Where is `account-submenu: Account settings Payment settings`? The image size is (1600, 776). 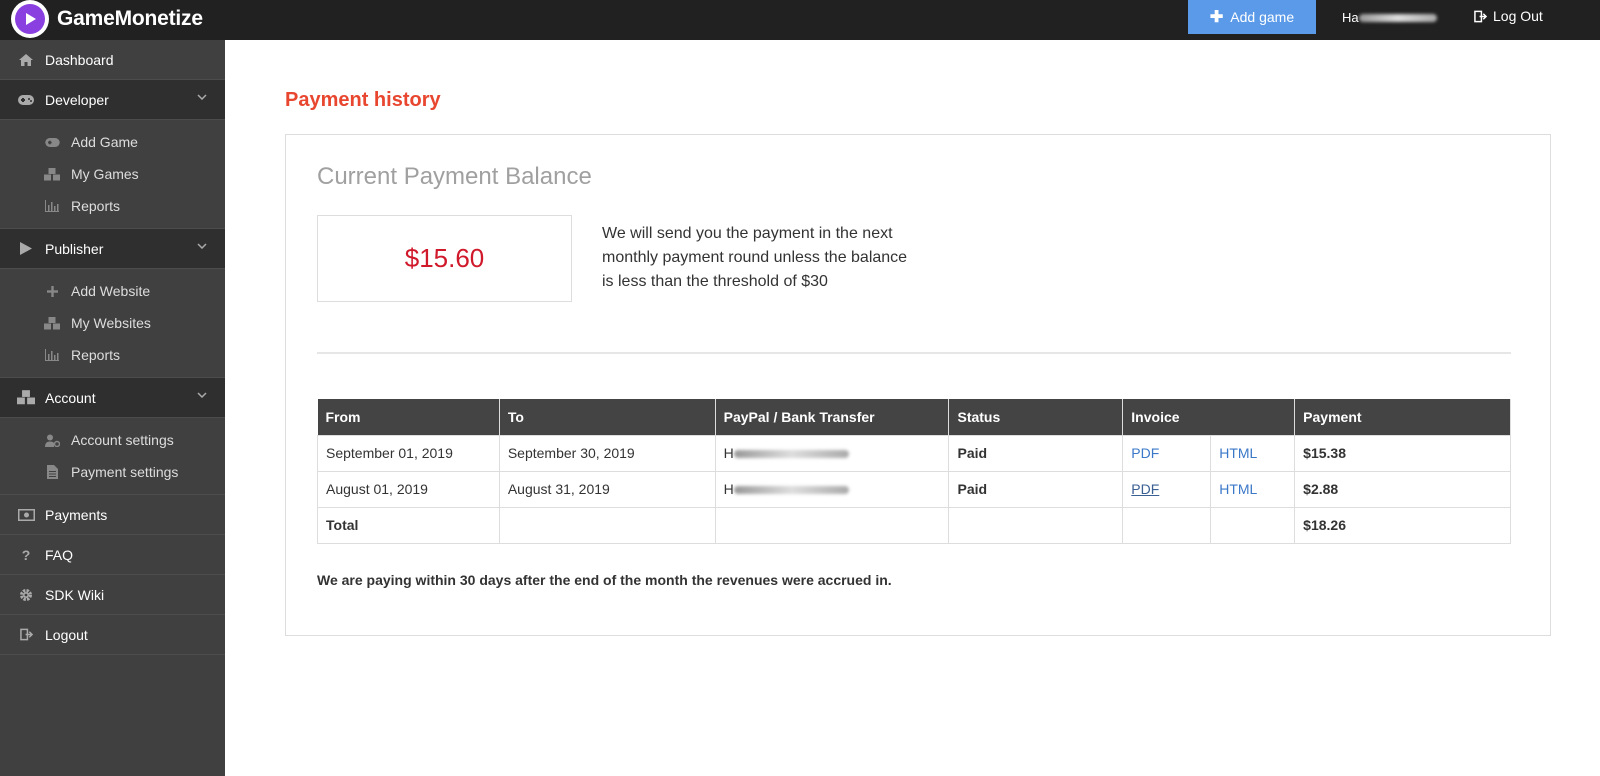 account-submenu: Account settings Payment settings is located at coordinates (112, 456).